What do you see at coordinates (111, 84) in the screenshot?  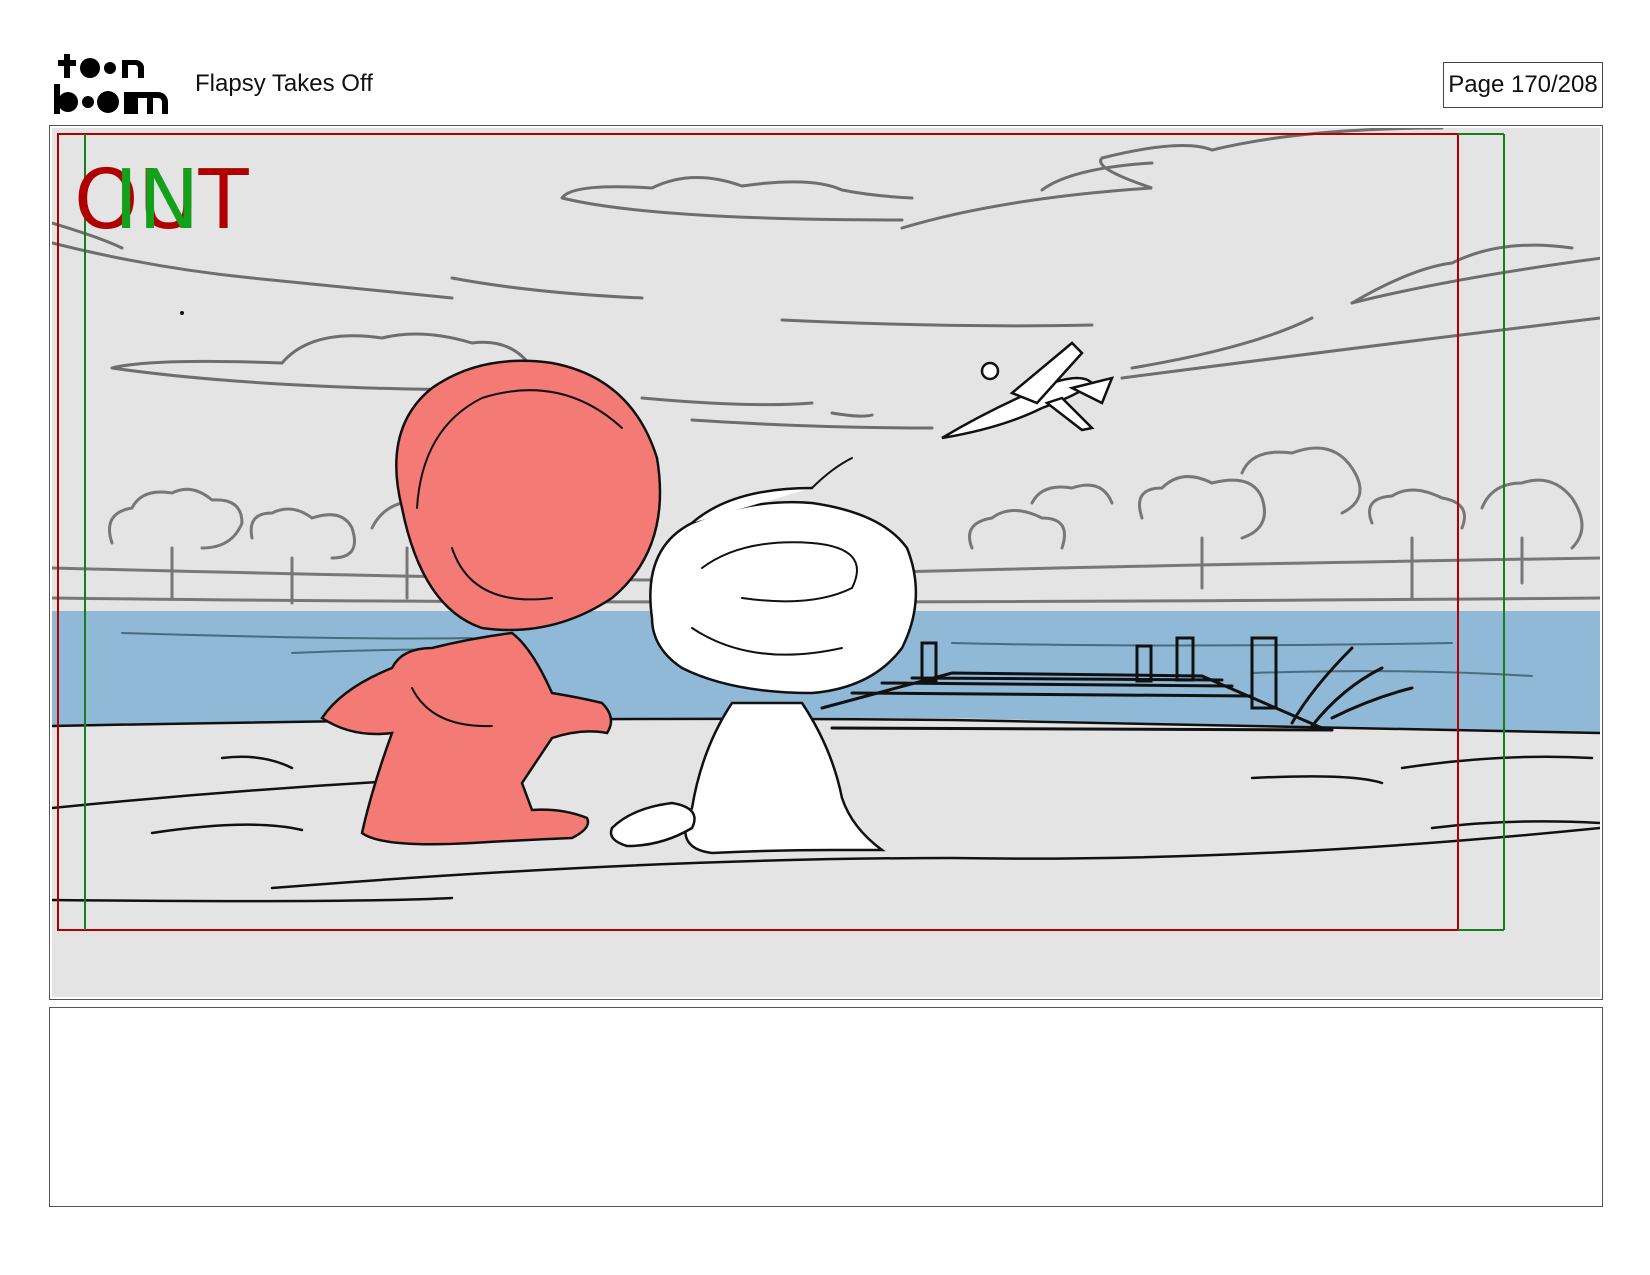 I see `toonboom-logo` at bounding box center [111, 84].